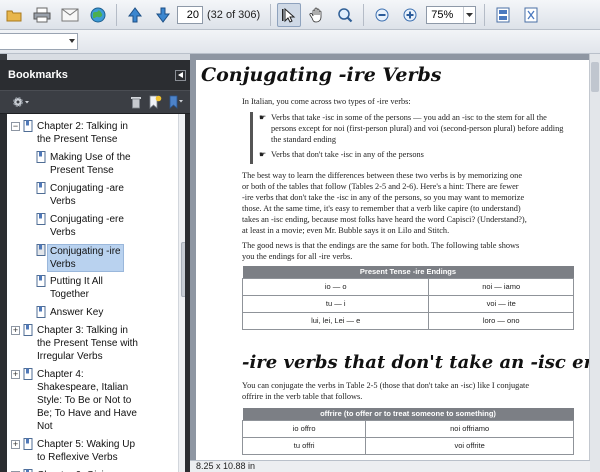 This screenshot has width=600, height=472. Describe the element at coordinates (39, 41) in the screenshot. I see `find-input` at that location.